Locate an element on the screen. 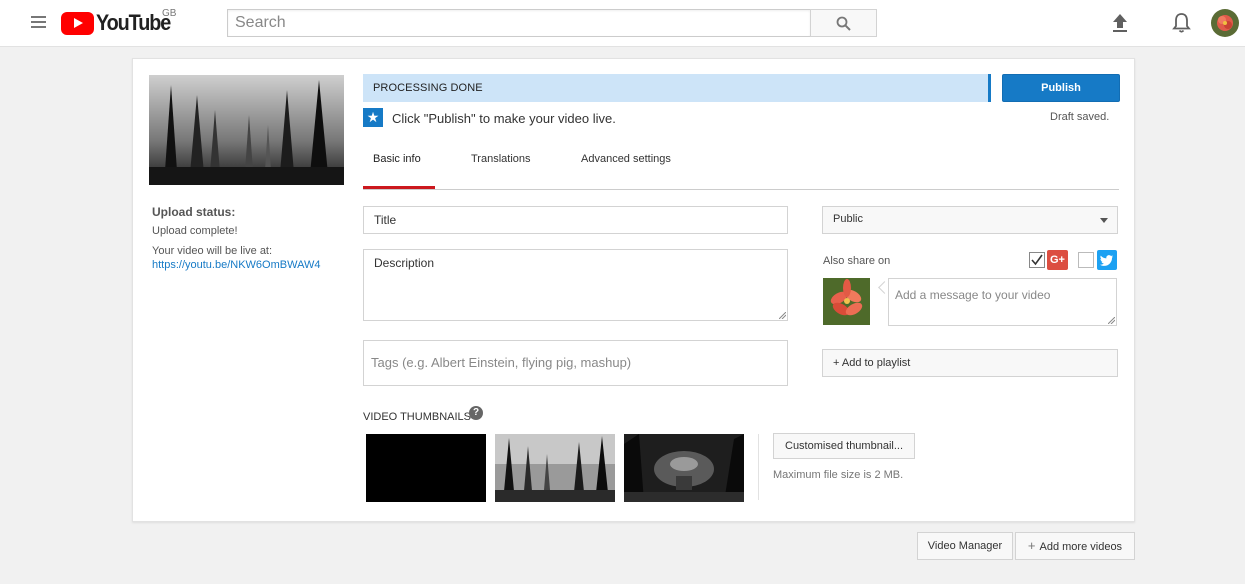  share-message-textarea: Add a message to your video is located at coordinates (1002, 302).